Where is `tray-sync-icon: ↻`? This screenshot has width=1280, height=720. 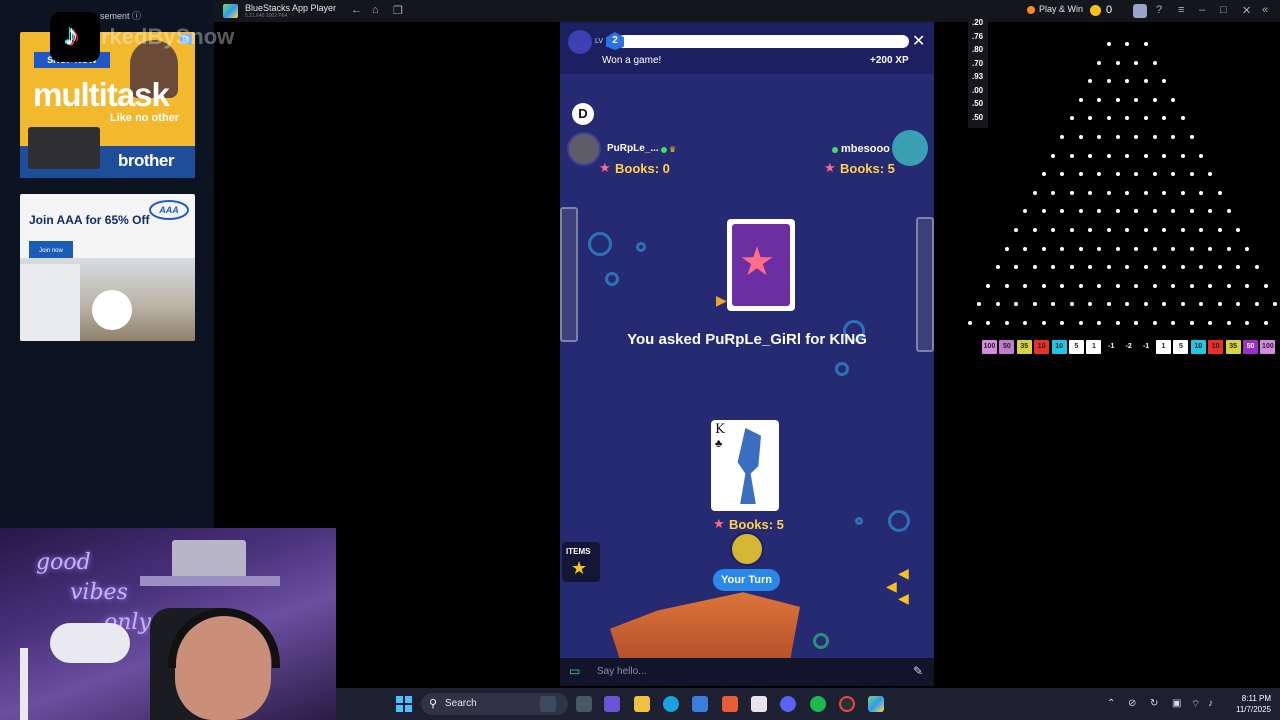 tray-sync-icon: ↻ is located at coordinates (1154, 703).